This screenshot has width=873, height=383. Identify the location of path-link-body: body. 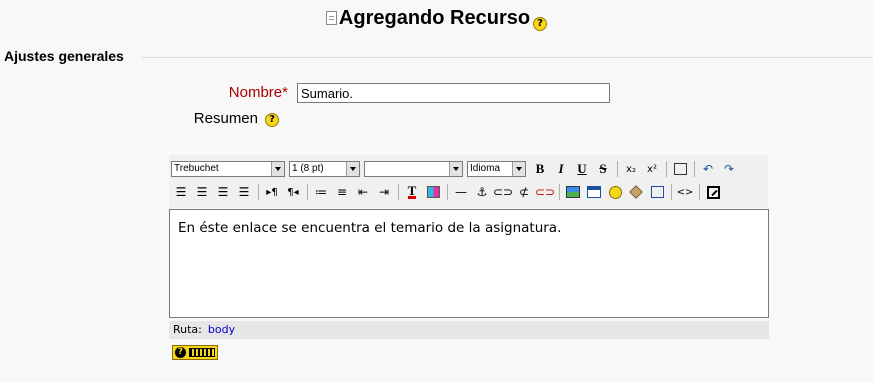
(221, 329).